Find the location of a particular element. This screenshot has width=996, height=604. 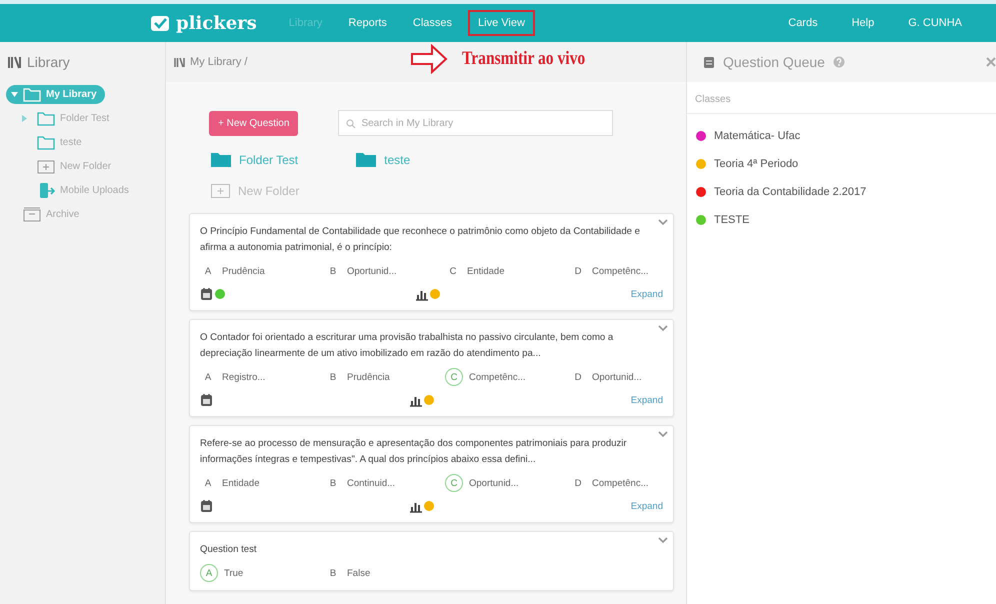

answer-text: True is located at coordinates (234, 573).